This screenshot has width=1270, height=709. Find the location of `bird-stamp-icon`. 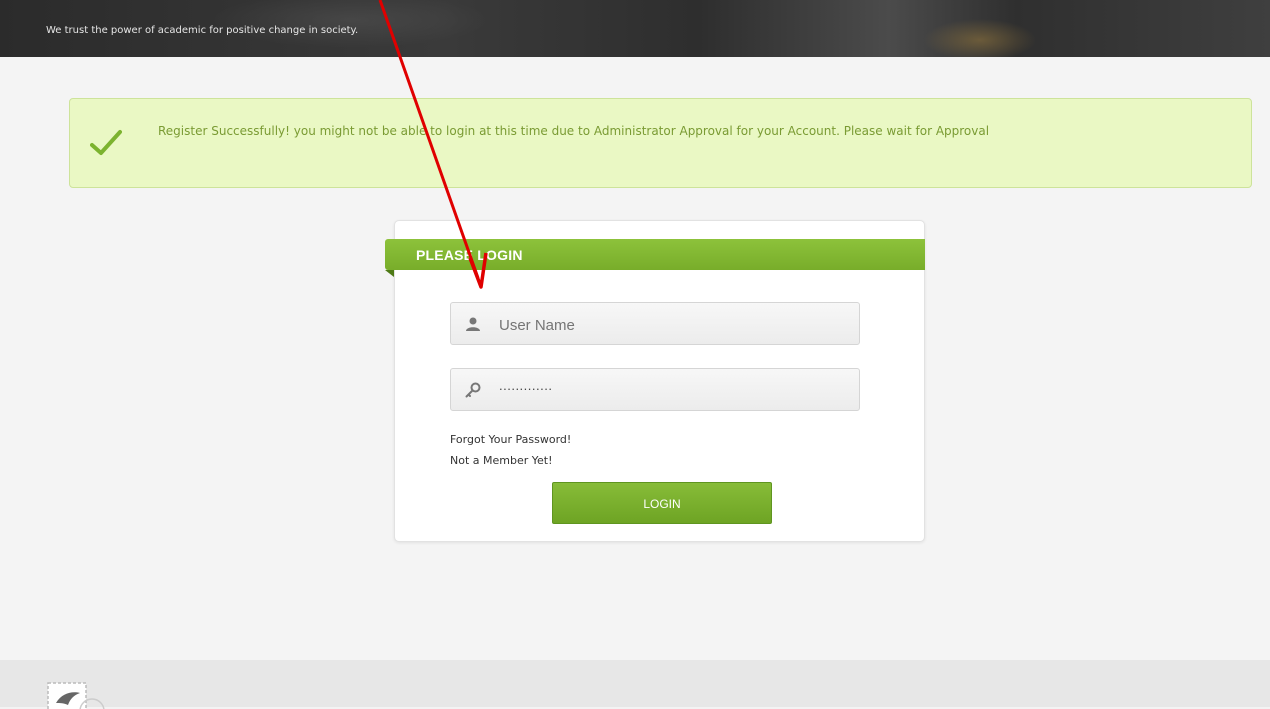

bird-stamp-icon is located at coordinates (76, 695).